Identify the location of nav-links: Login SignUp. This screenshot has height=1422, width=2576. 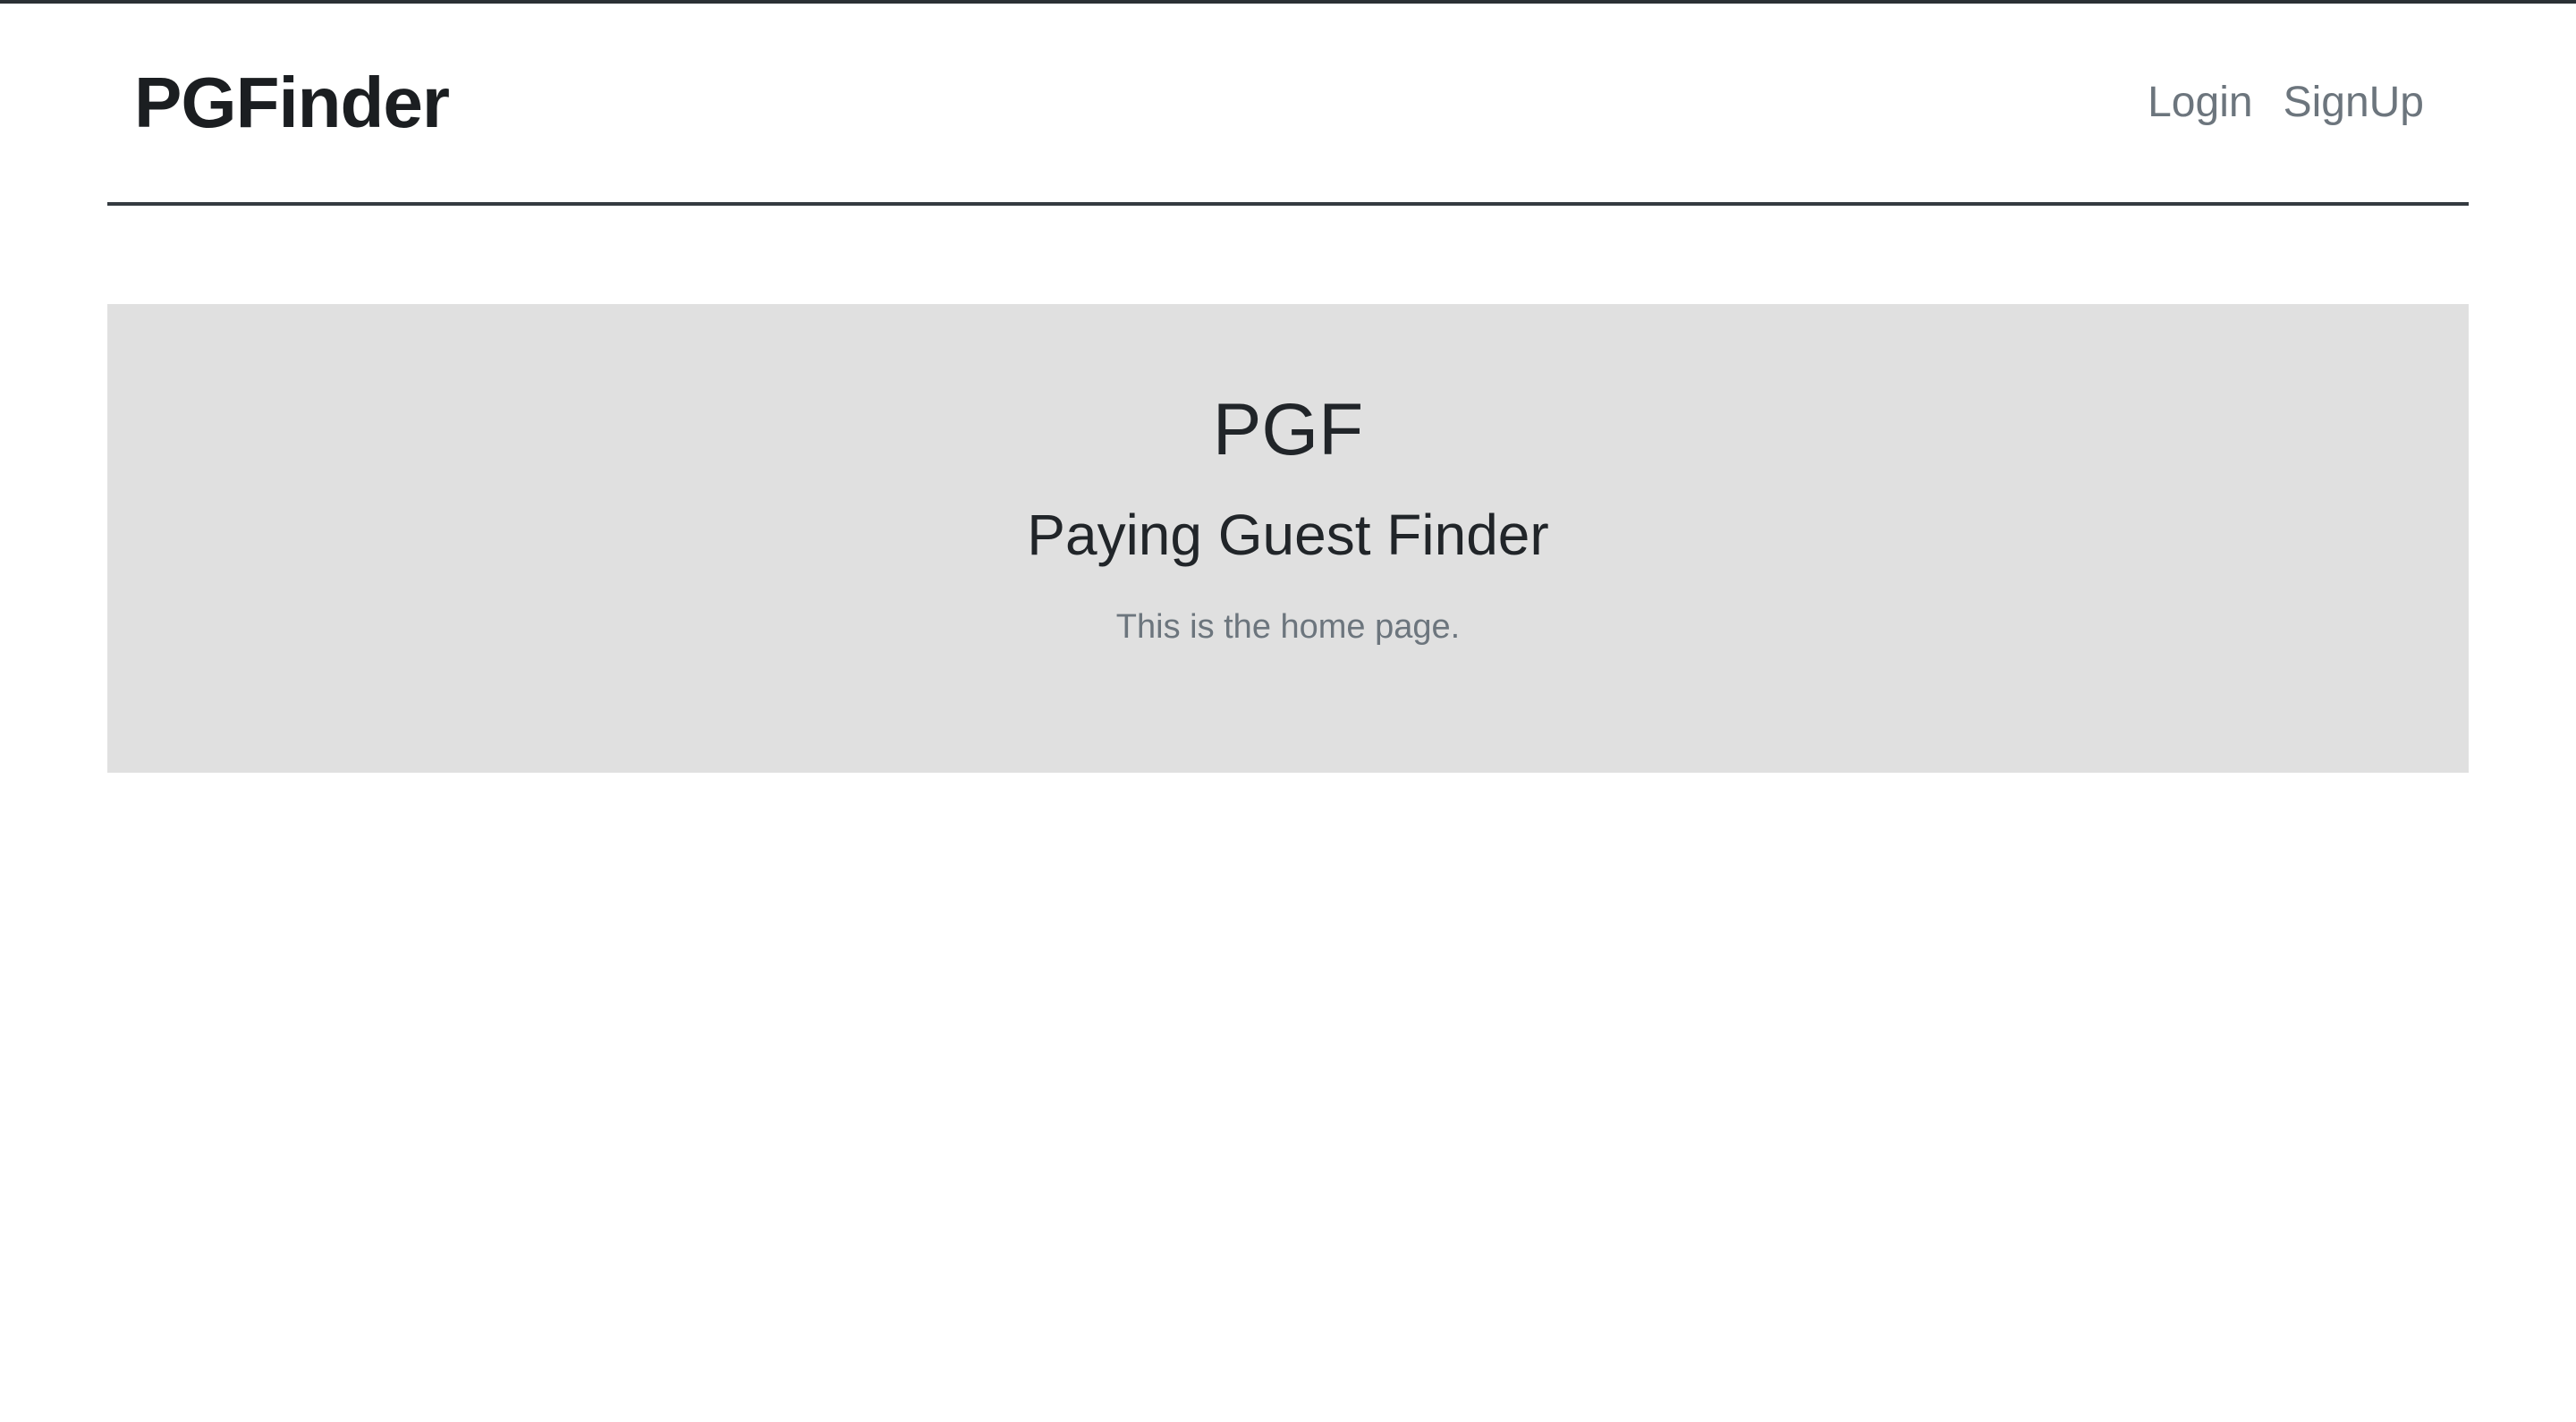
(2286, 102).